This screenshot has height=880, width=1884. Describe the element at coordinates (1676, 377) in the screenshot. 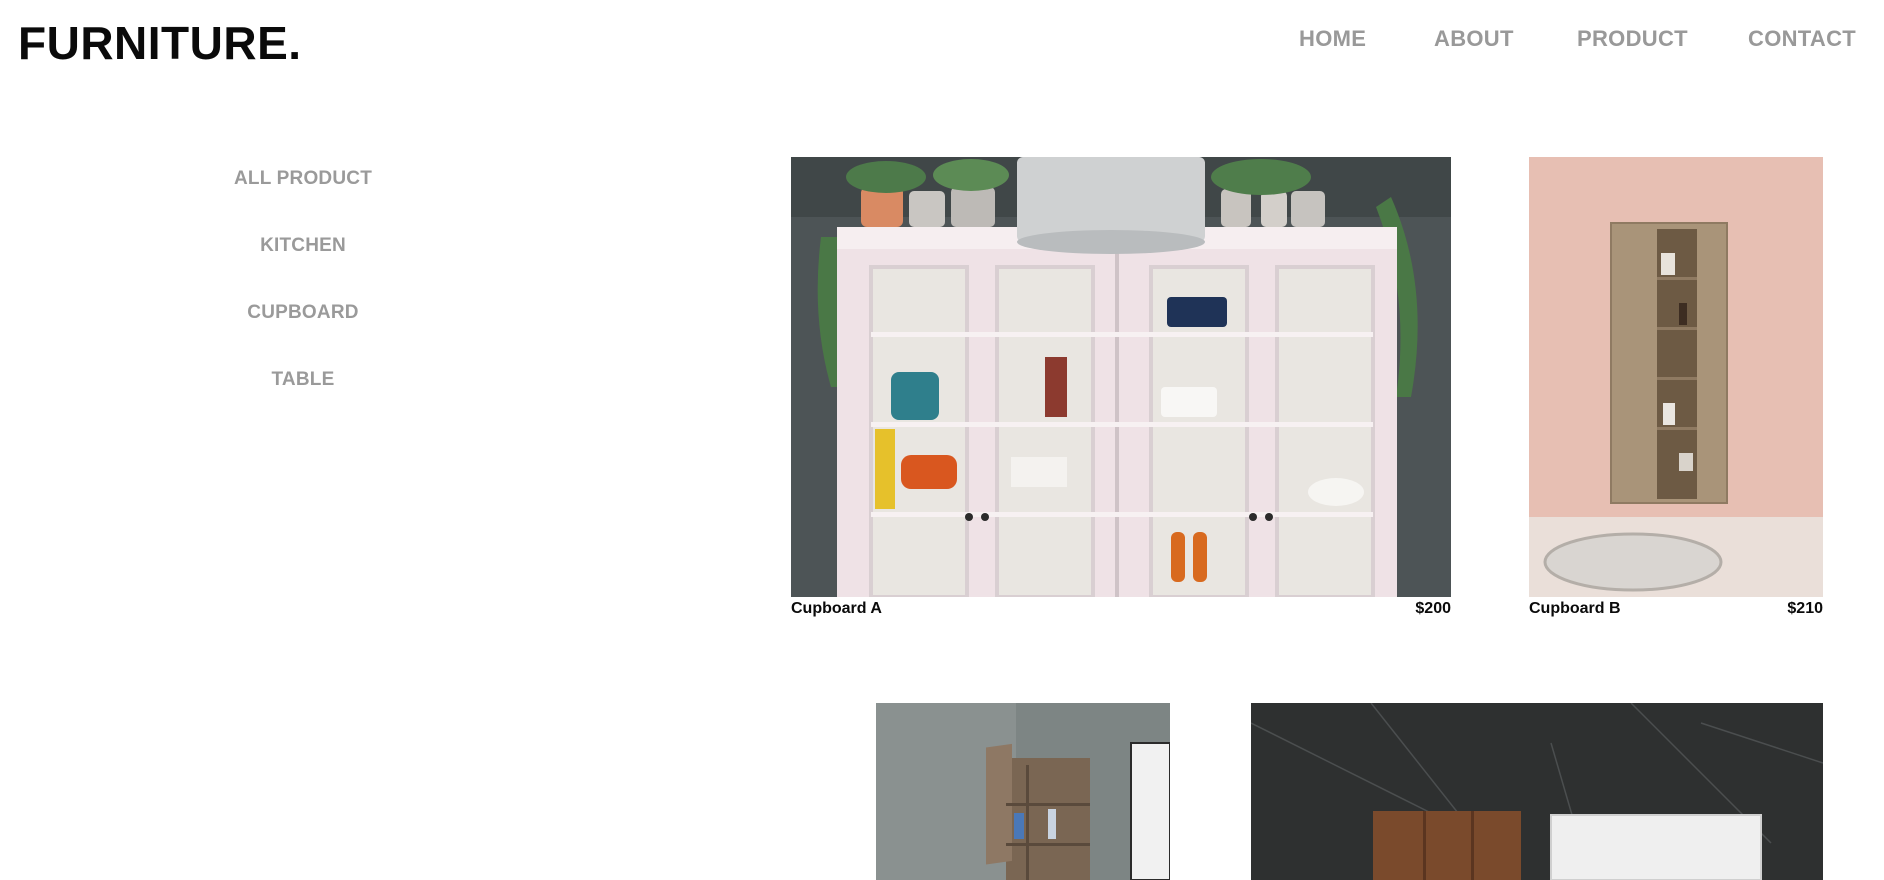

I see `product-image-cupboard-b` at that location.